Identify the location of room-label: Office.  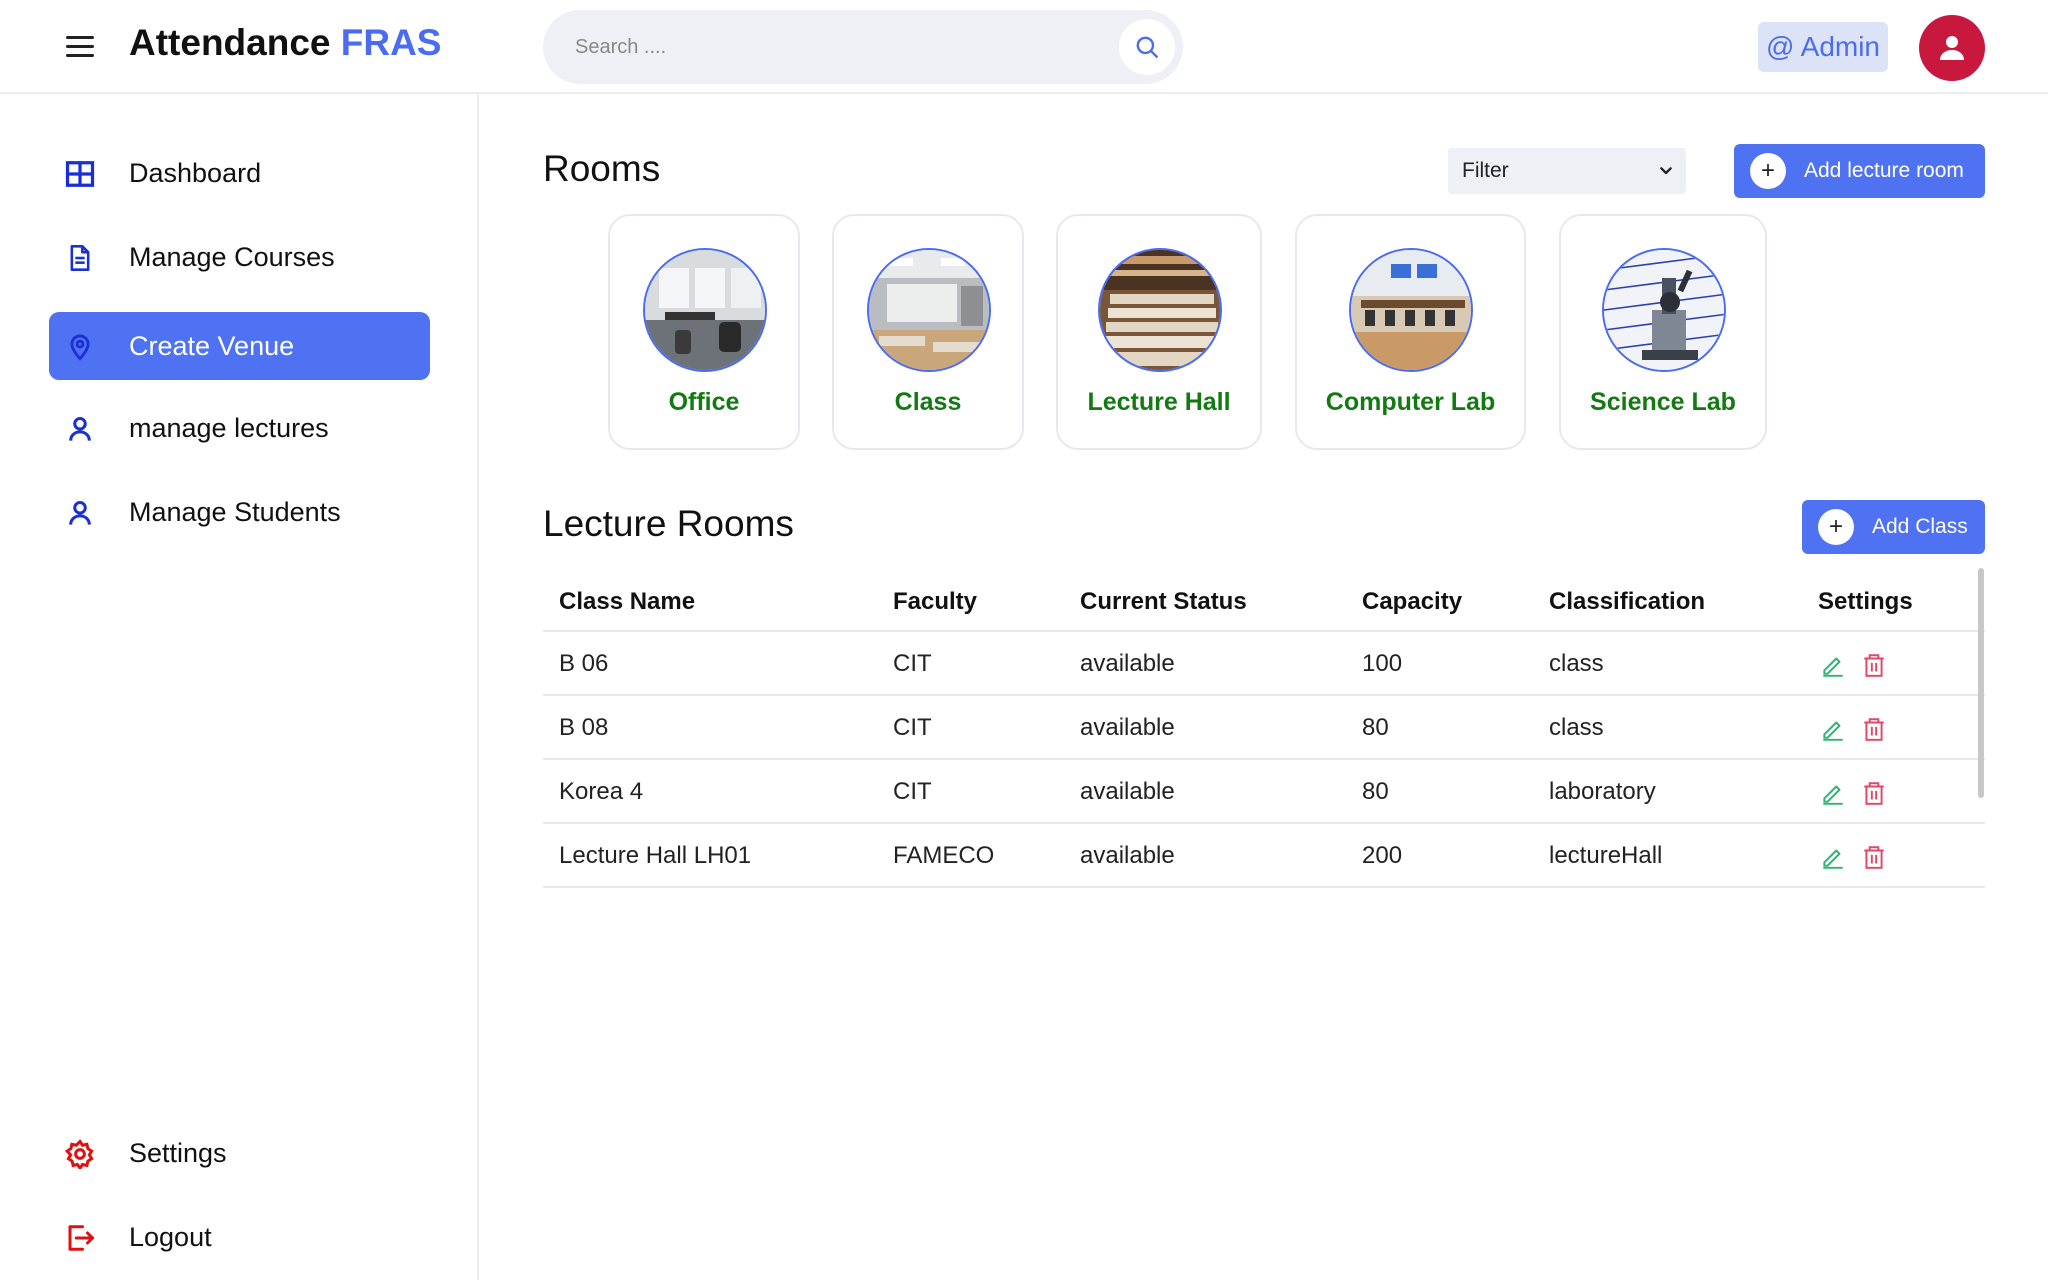
(704, 402).